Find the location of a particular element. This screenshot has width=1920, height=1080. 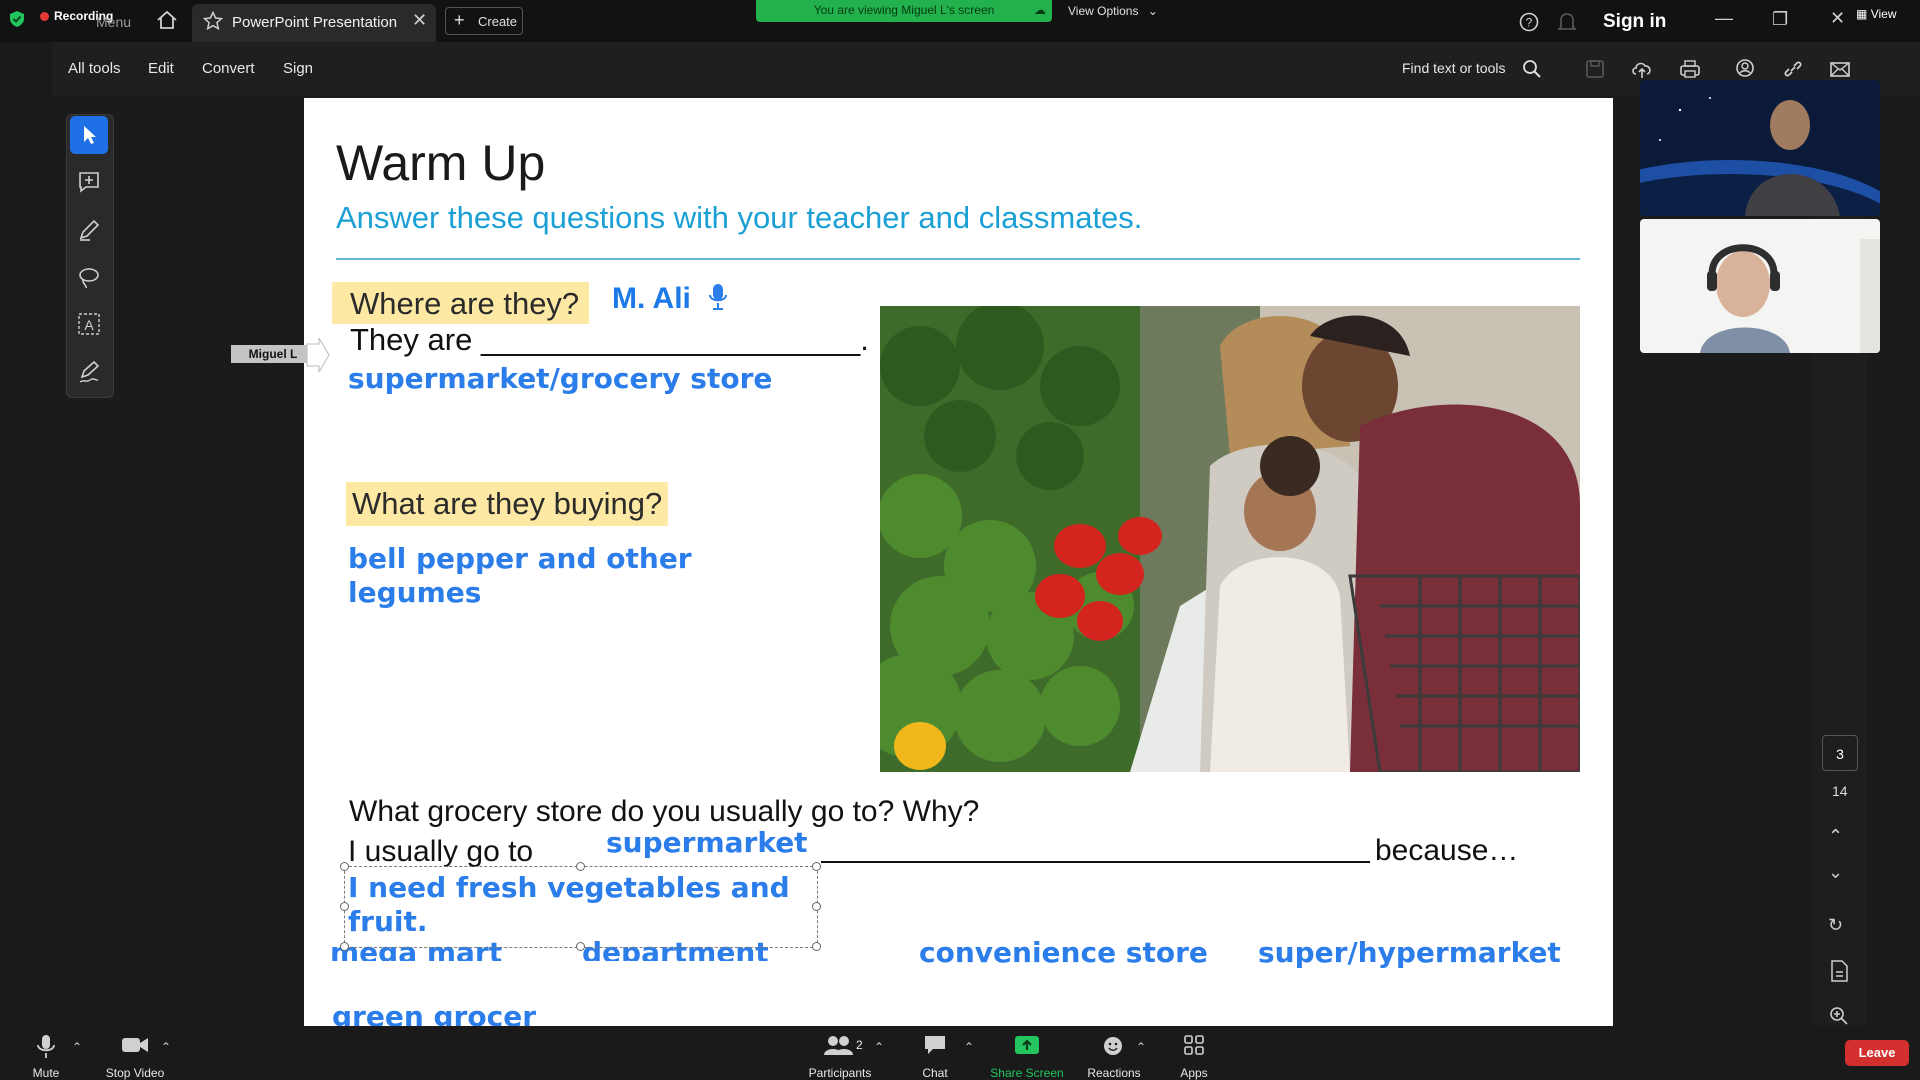

cursor-icon is located at coordinates (90, 135).